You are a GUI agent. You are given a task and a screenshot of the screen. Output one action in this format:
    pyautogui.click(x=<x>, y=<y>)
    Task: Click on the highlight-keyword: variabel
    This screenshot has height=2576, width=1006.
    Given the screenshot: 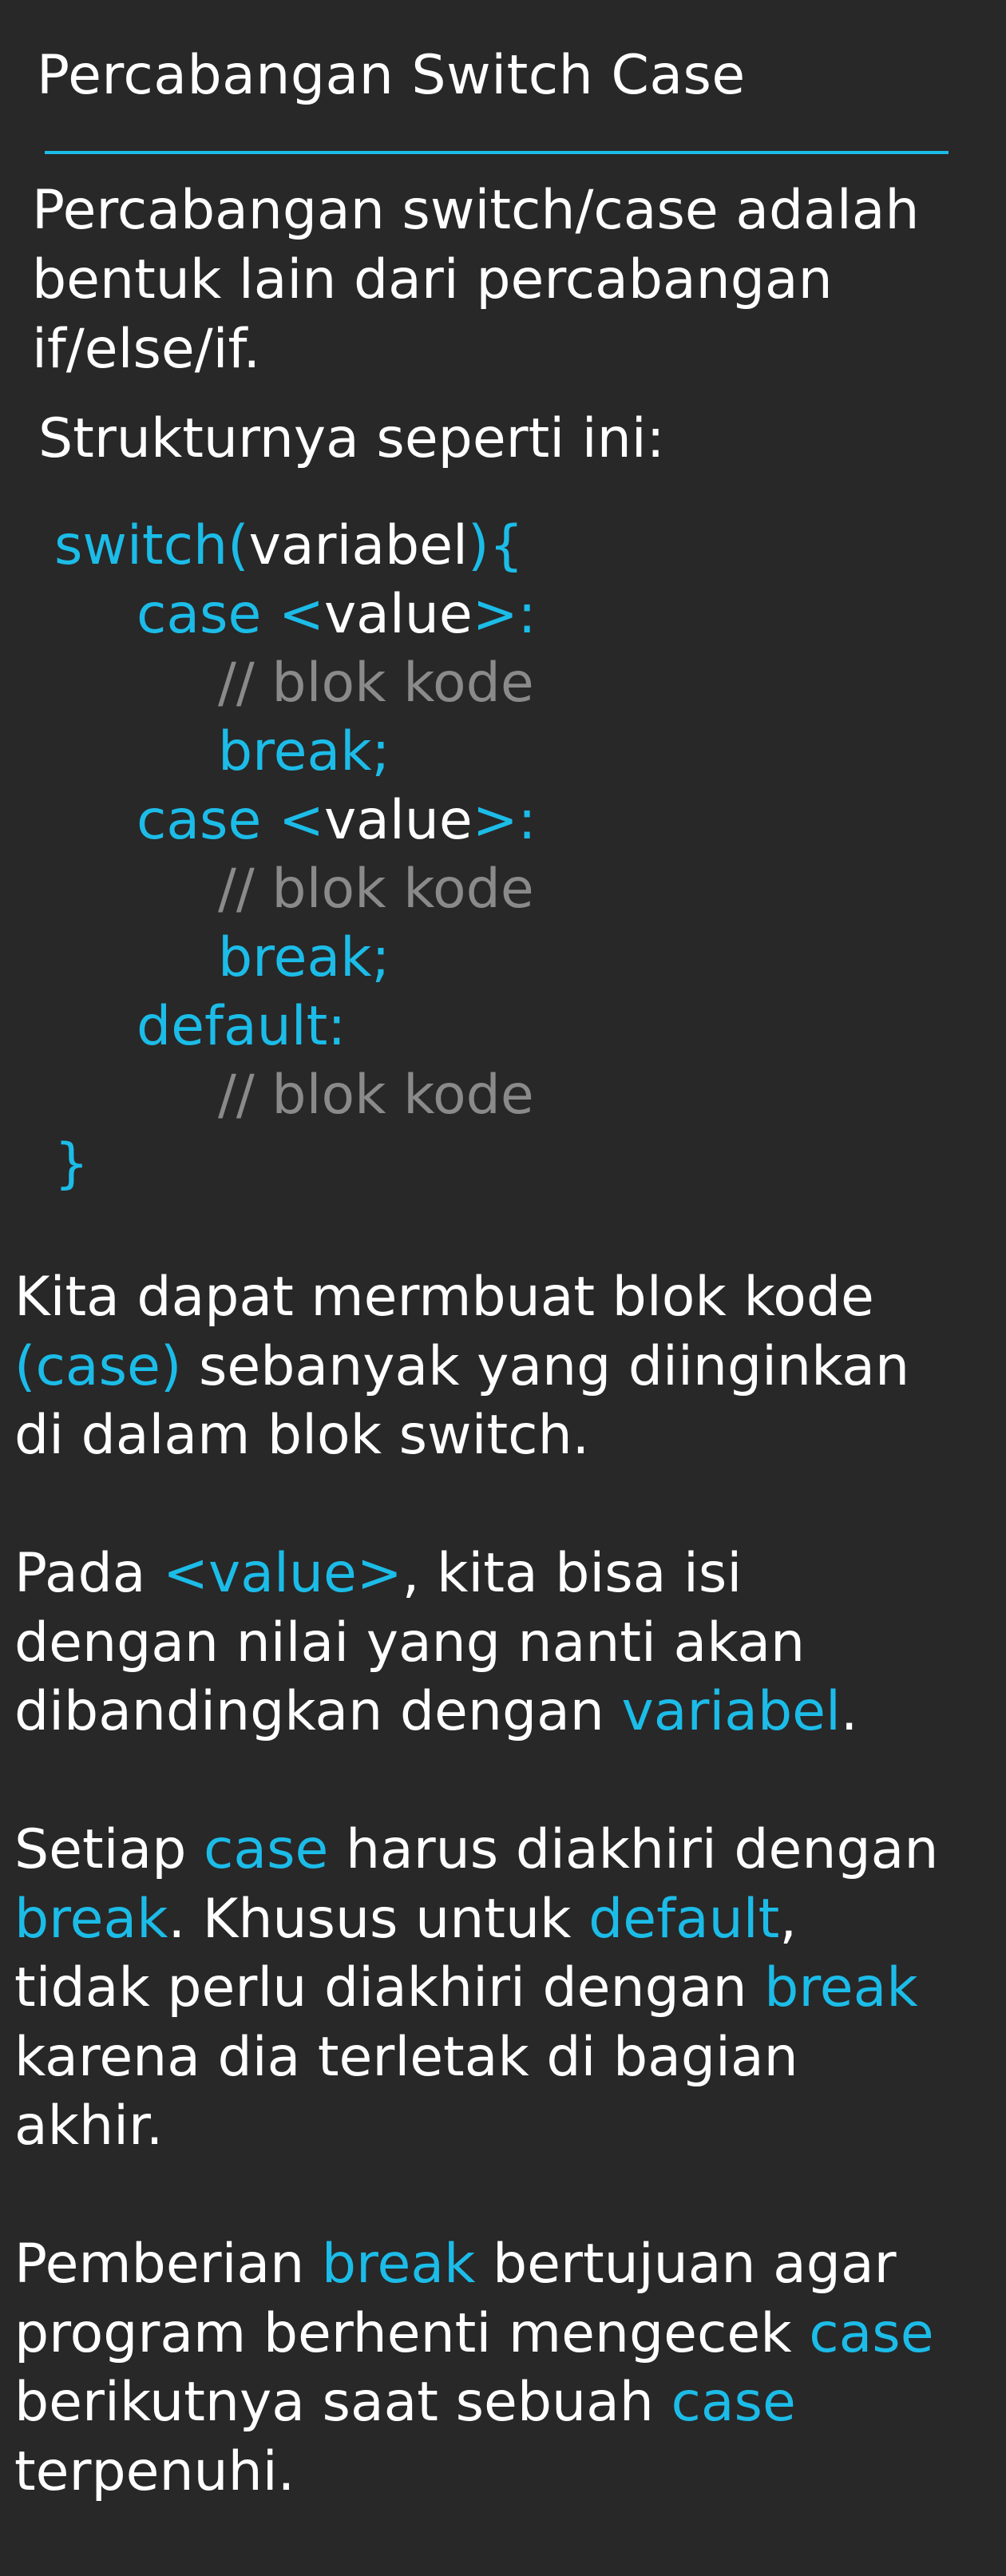 What is the action you would take?
    pyautogui.click(x=731, y=1711)
    